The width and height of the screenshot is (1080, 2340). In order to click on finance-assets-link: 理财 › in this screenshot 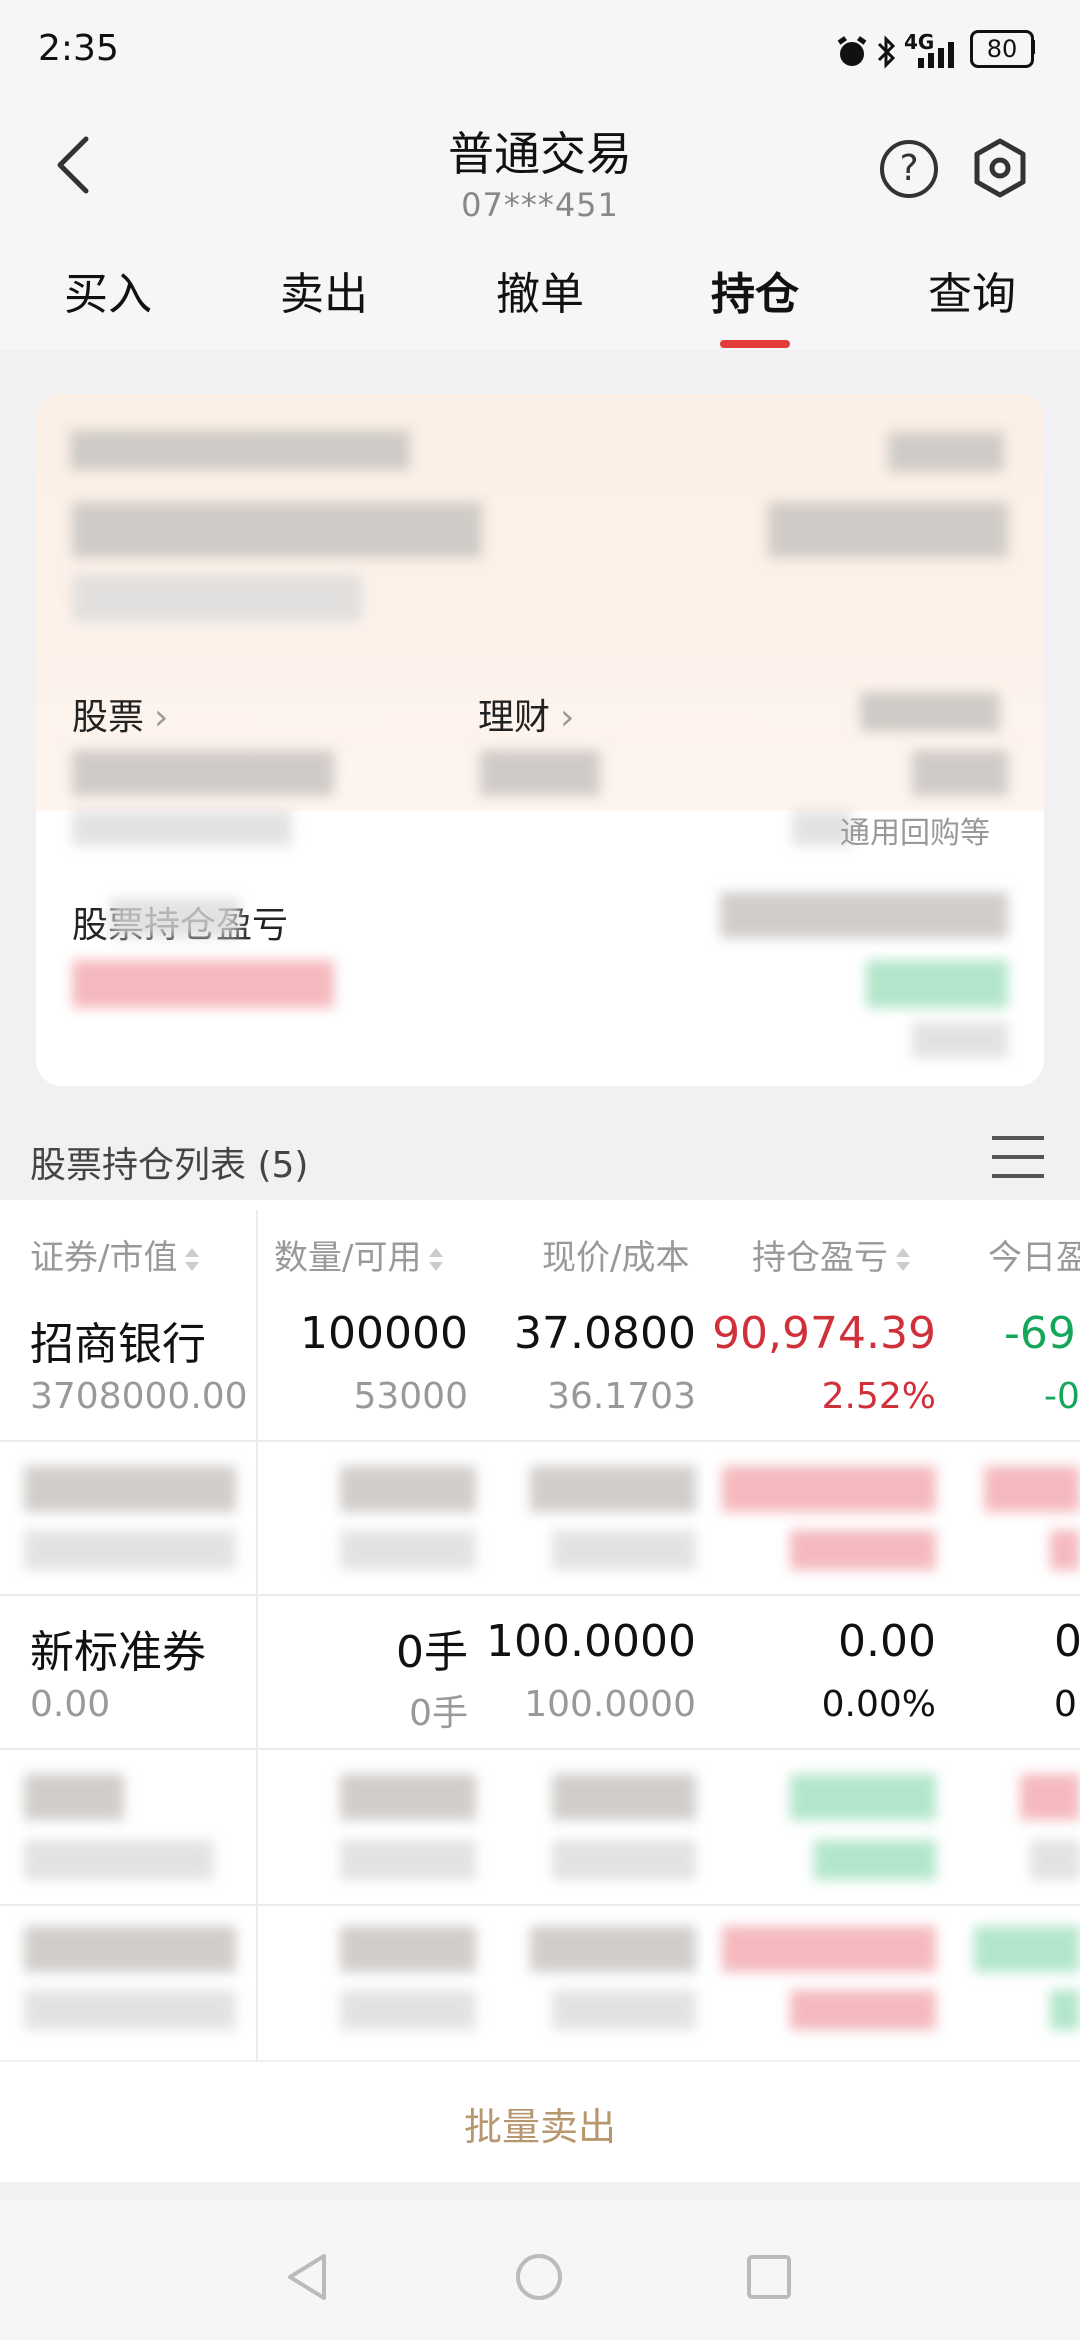, I will do `click(526, 714)`.